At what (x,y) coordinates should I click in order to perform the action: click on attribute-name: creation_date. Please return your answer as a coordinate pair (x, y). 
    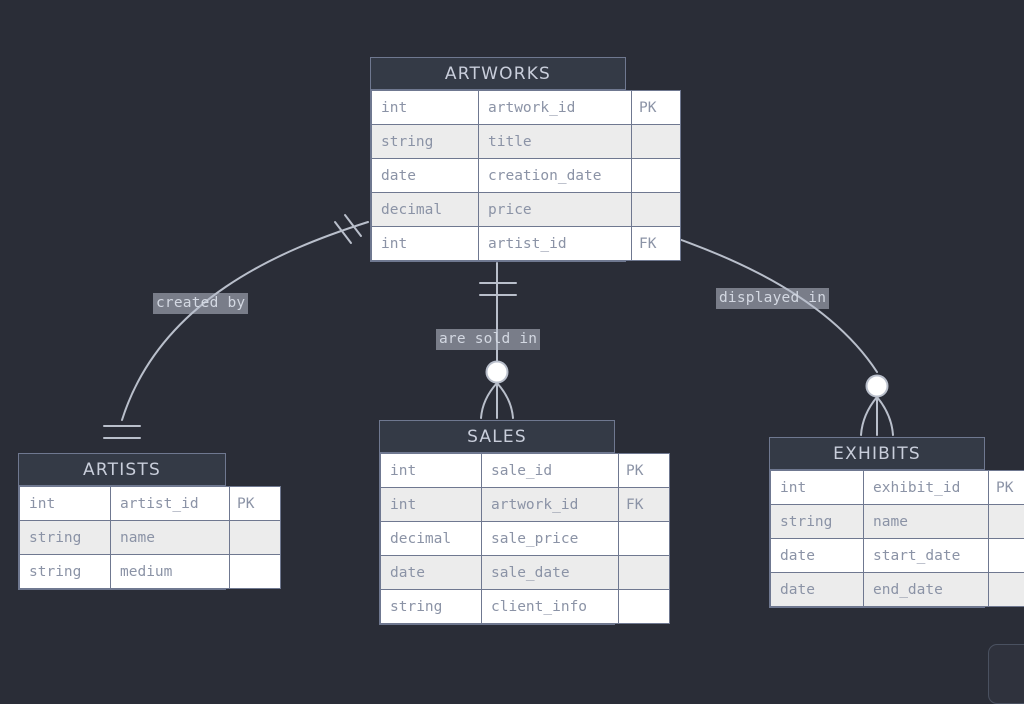
    Looking at the image, I should click on (555, 176).